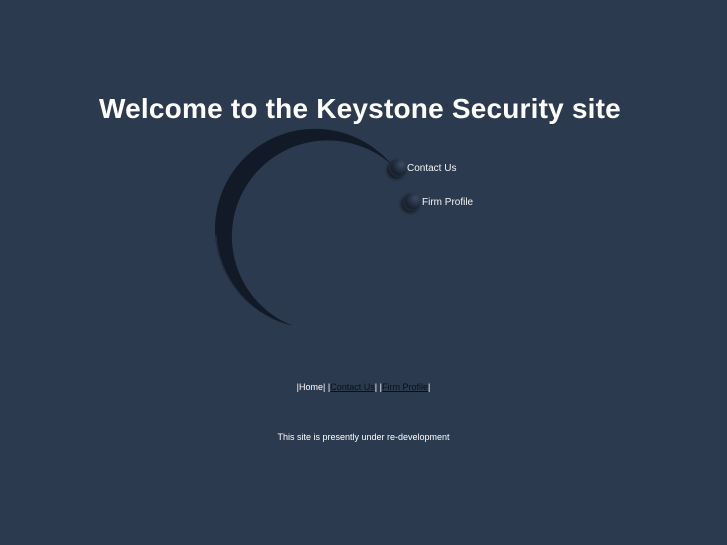  I want to click on footer-home-link: Home, so click(311, 387).